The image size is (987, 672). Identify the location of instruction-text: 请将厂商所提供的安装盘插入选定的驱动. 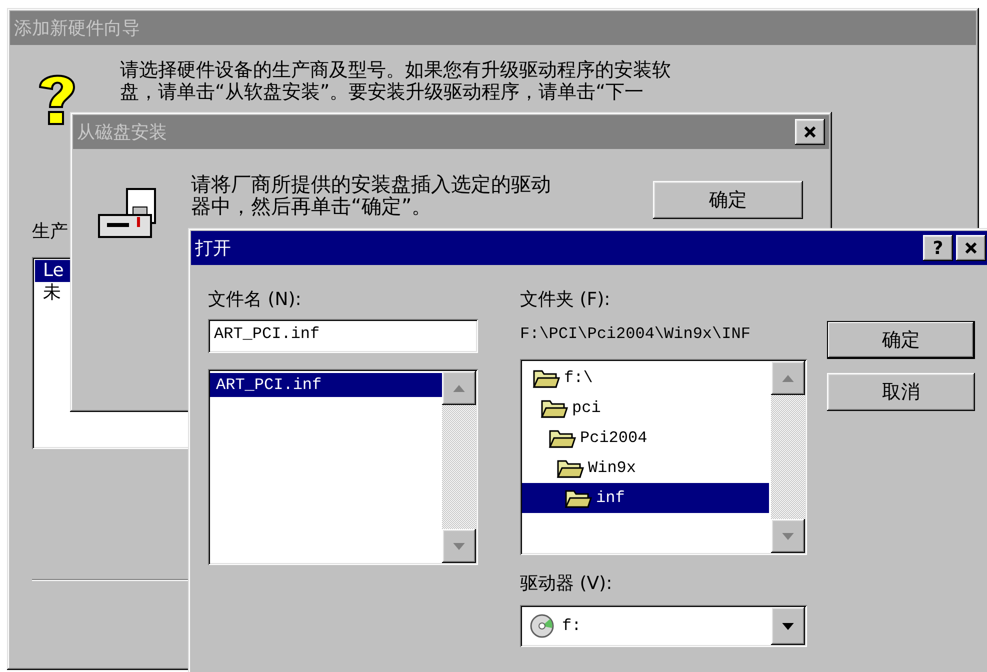
(371, 184).